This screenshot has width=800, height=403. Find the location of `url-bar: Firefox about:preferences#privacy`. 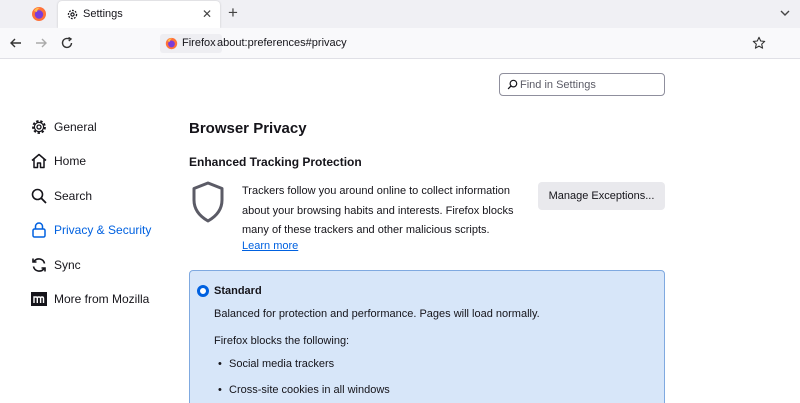

url-bar: Firefox about:preferences#privacy is located at coordinates (466, 43).